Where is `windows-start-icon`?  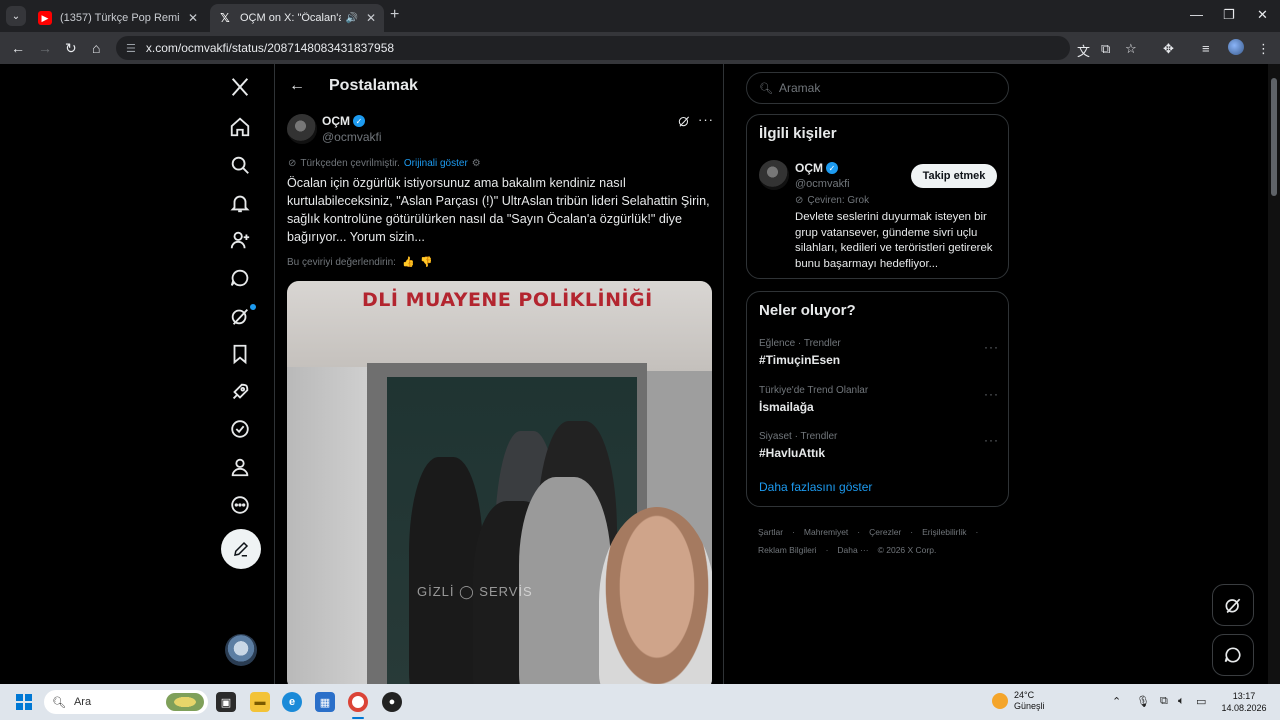 windows-start-icon is located at coordinates (24, 702).